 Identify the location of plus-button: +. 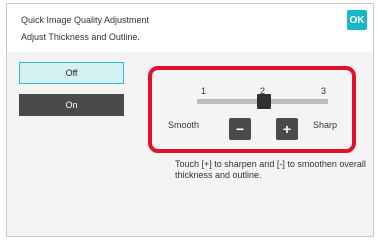
(287, 129).